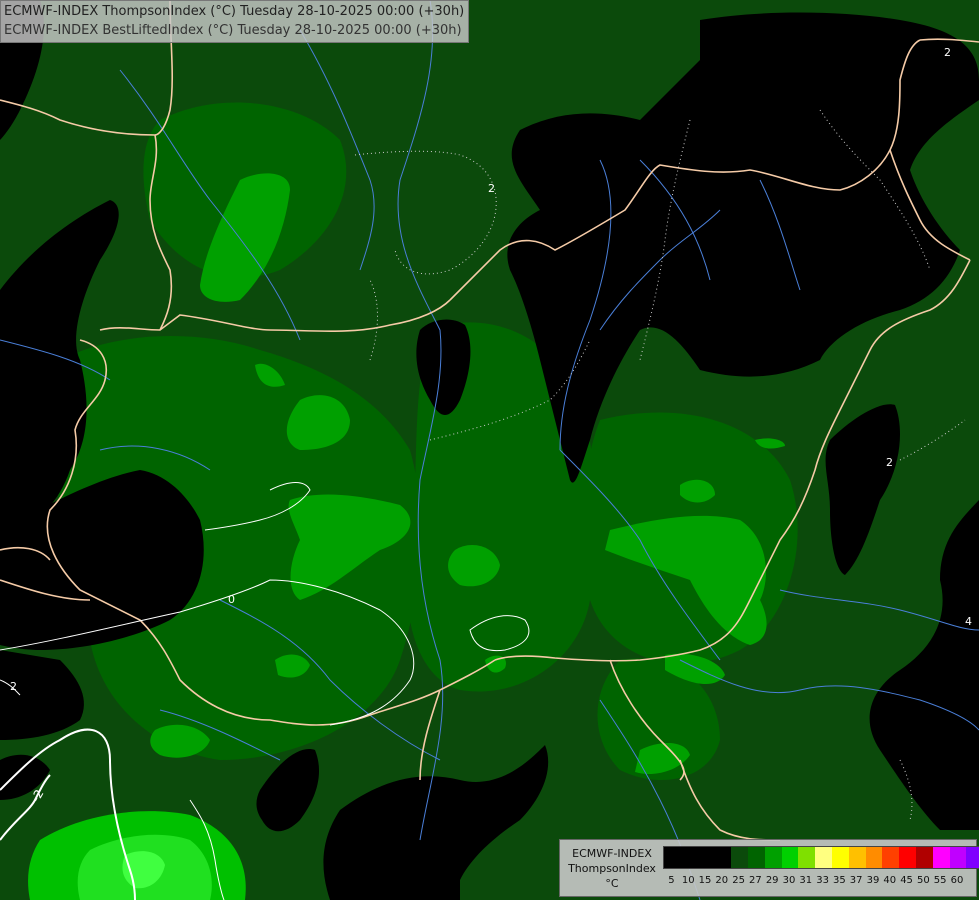 Image resolution: width=979 pixels, height=900 pixels. What do you see at coordinates (789, 880) in the screenshot?
I see `legend-tick-label: 30` at bounding box center [789, 880].